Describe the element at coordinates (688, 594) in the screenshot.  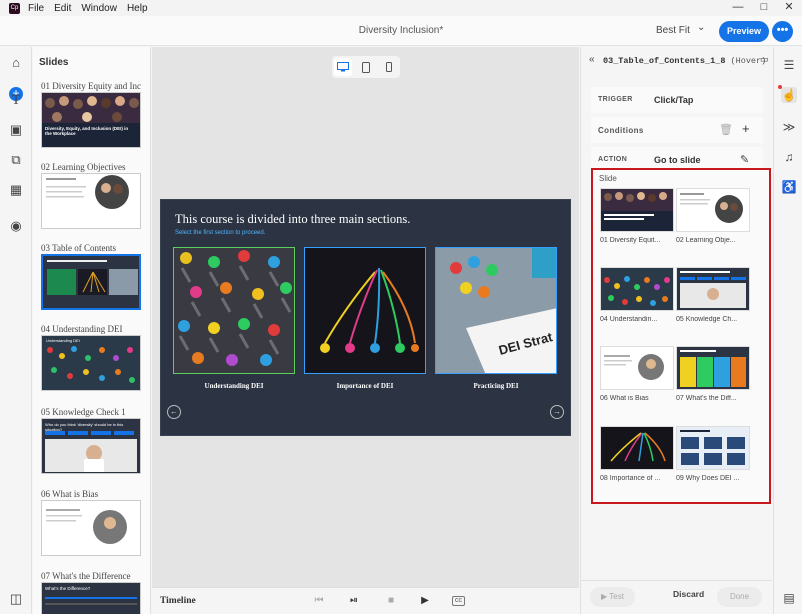
I see `discard-button: Discard` at that location.